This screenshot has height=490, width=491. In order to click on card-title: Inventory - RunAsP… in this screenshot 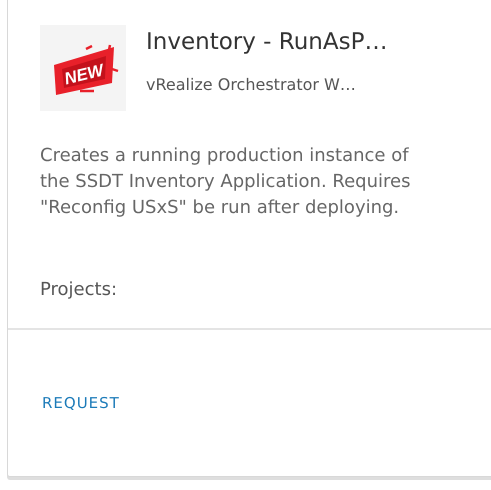, I will do `click(267, 42)`.